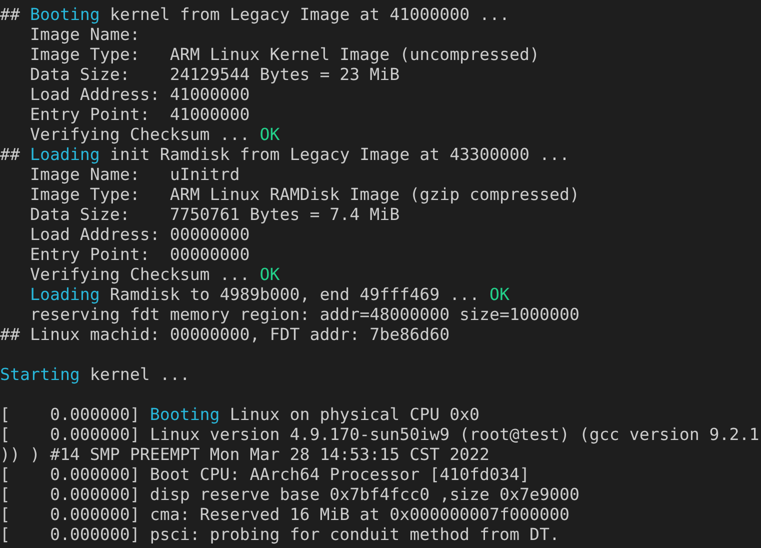 This screenshot has width=761, height=548. I want to click on terminal-line: [ 0.000000] cma: Reserved 16 MiB at 0x000000007f000000, so click(285, 515).